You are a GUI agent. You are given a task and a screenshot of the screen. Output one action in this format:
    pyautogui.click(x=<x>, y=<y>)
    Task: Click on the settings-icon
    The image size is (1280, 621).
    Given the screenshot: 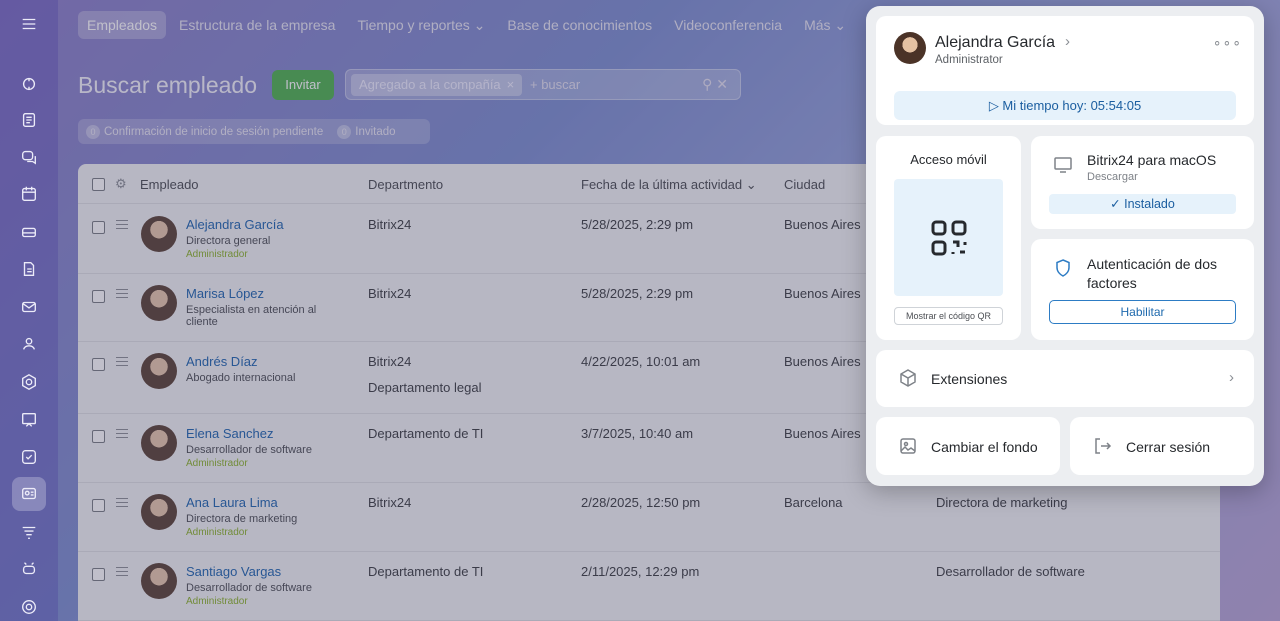 What is the action you would take?
    pyautogui.click(x=29, y=605)
    